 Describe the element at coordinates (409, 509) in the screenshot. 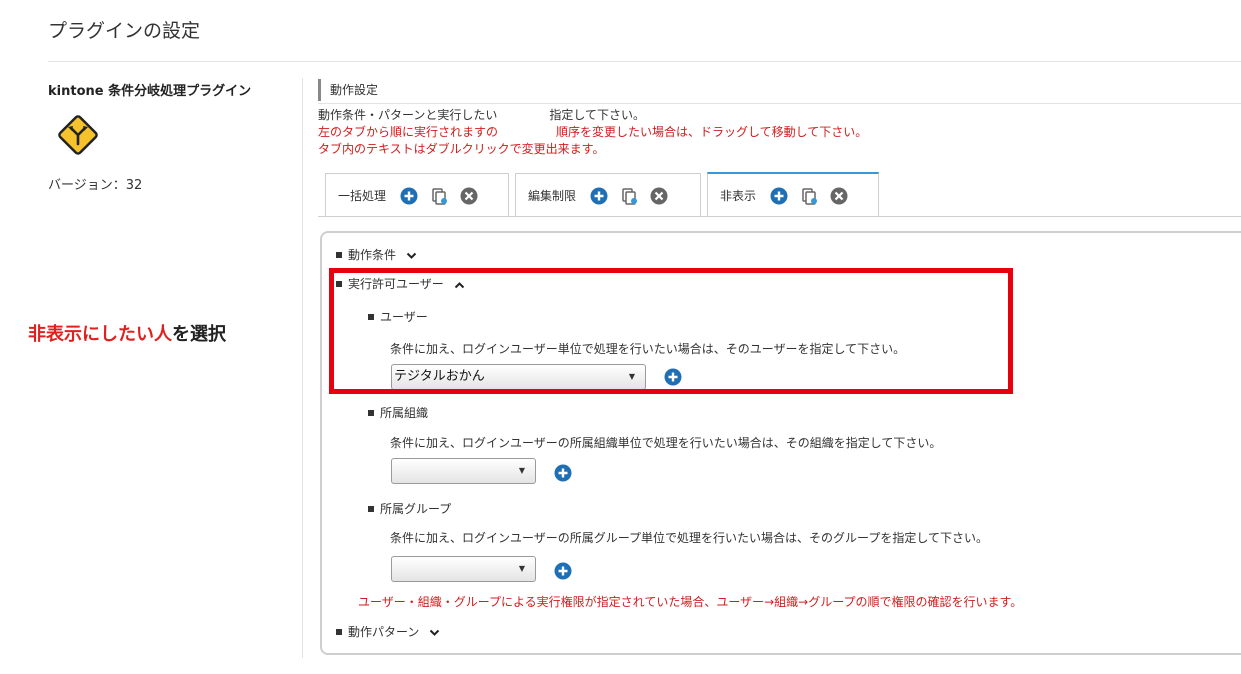

I see `group-heading: 所属グループ` at that location.